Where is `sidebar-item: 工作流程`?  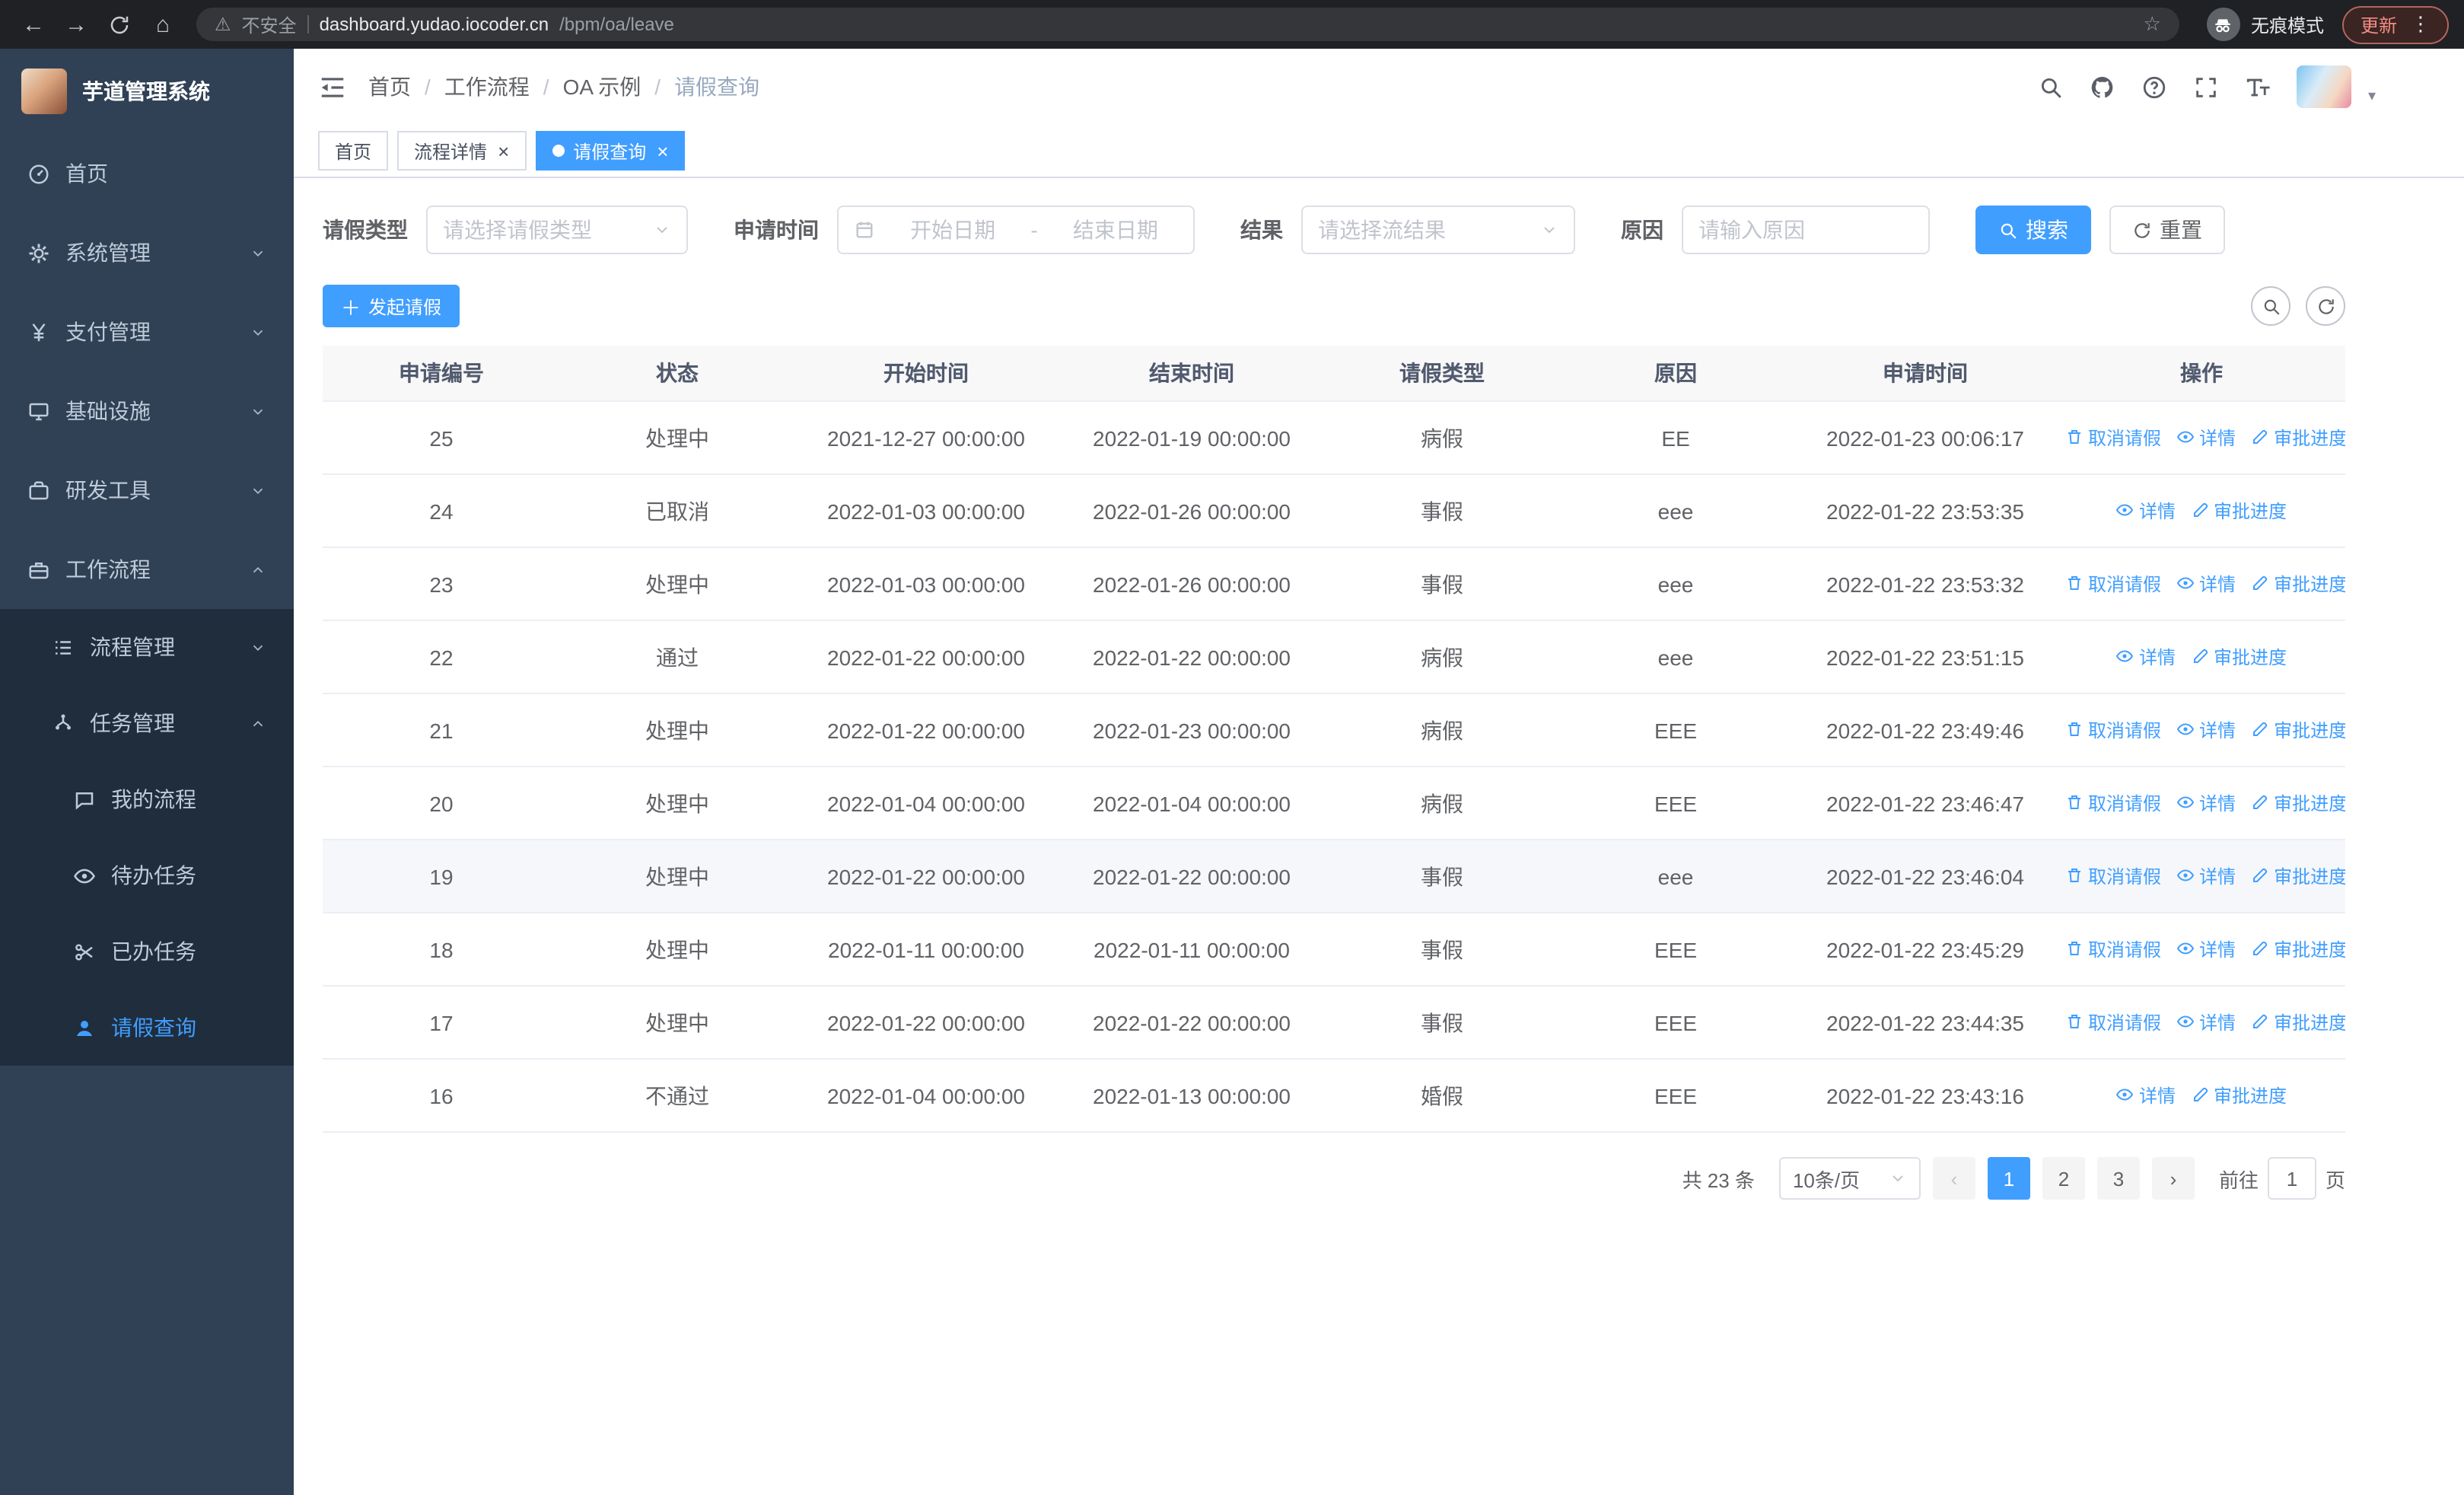 sidebar-item: 工作流程 is located at coordinates (147, 569).